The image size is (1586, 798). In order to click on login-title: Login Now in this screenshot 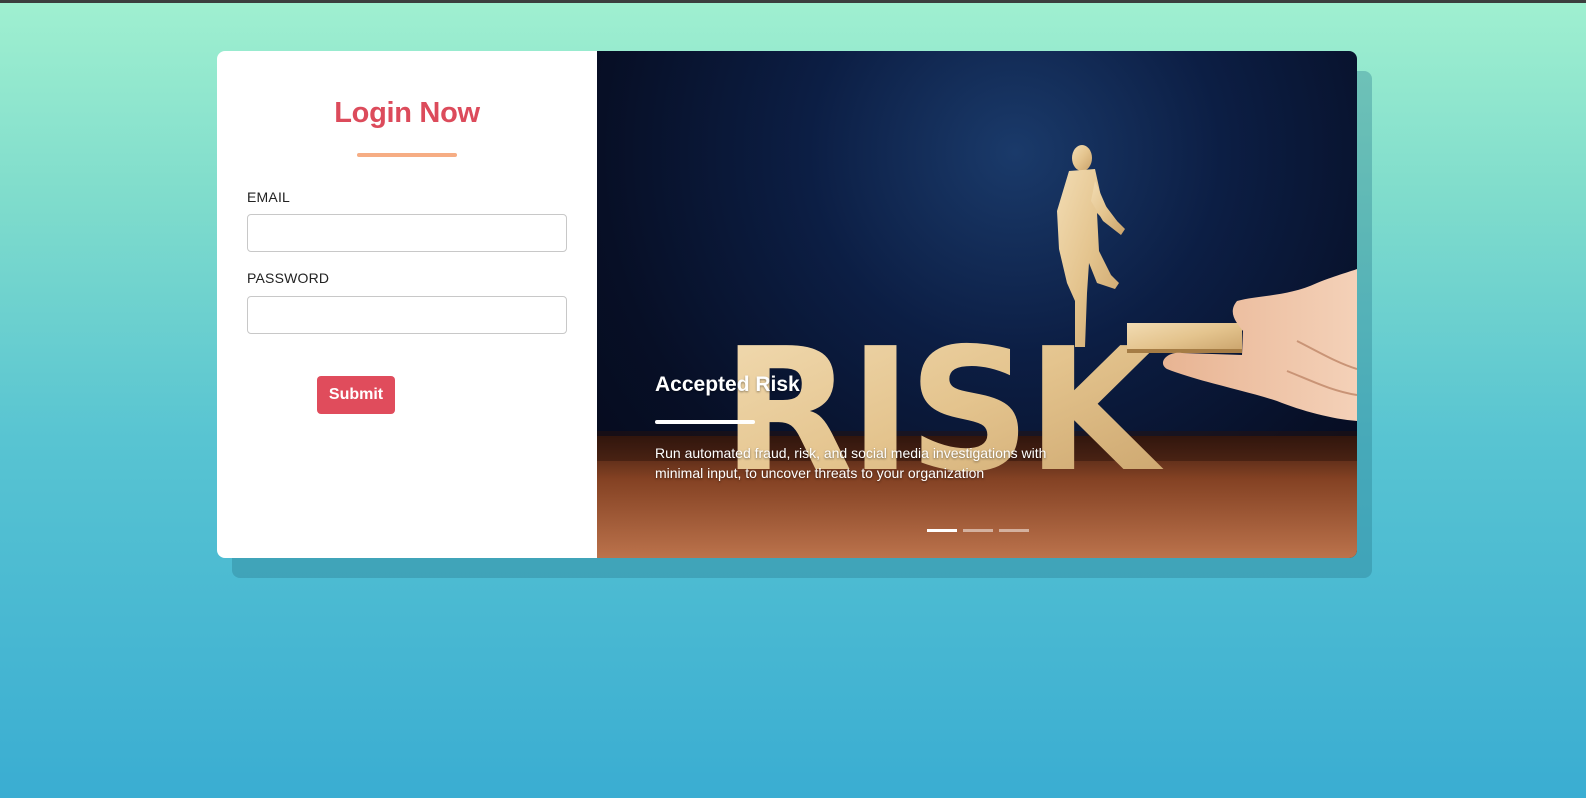, I will do `click(407, 113)`.